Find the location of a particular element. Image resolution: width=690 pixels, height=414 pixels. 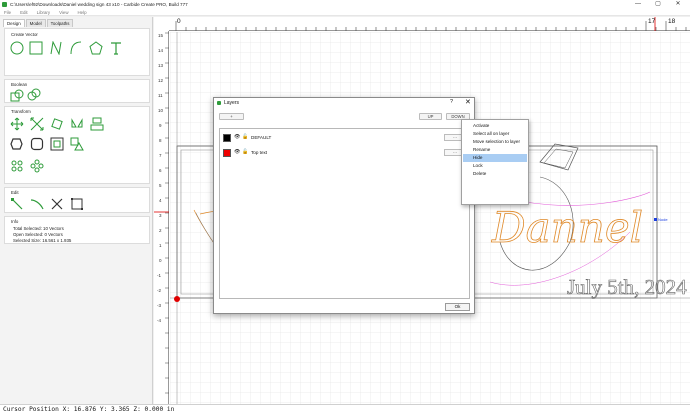

maximize-button: ▢ is located at coordinates (658, 4).